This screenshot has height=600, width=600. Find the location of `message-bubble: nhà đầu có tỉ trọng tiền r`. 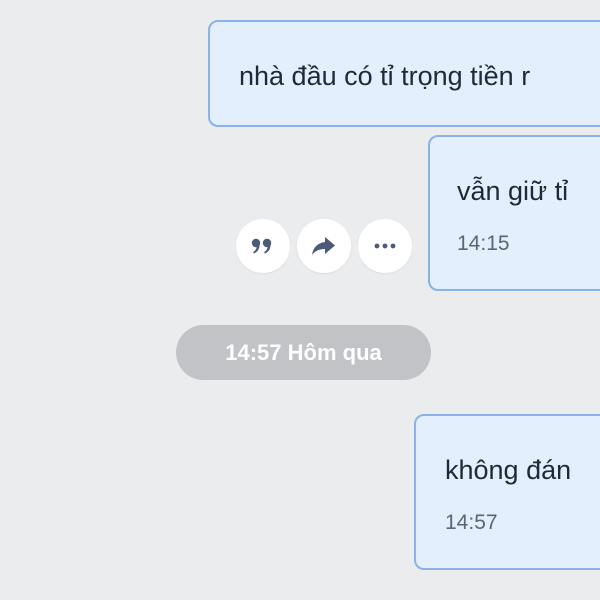

message-bubble: nhà đầu có tỉ trọng tiền r is located at coordinates (404, 73).